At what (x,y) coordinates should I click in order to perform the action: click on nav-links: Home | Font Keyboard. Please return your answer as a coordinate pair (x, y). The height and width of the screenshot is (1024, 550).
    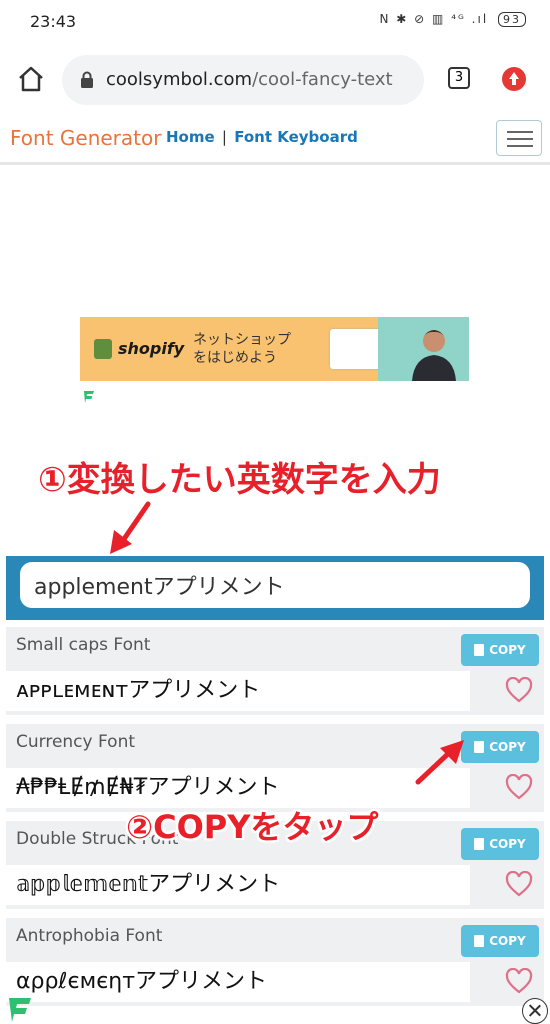
    Looking at the image, I should click on (262, 137).